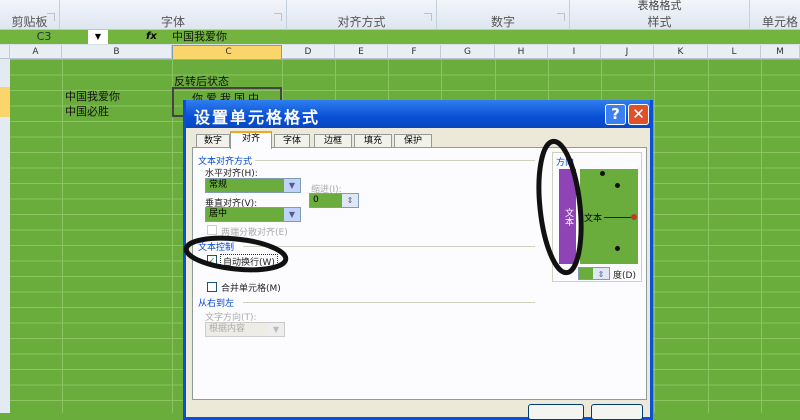 The width and height of the screenshot is (800, 420). I want to click on ribbon-group-font: 字体, so click(173, 15).